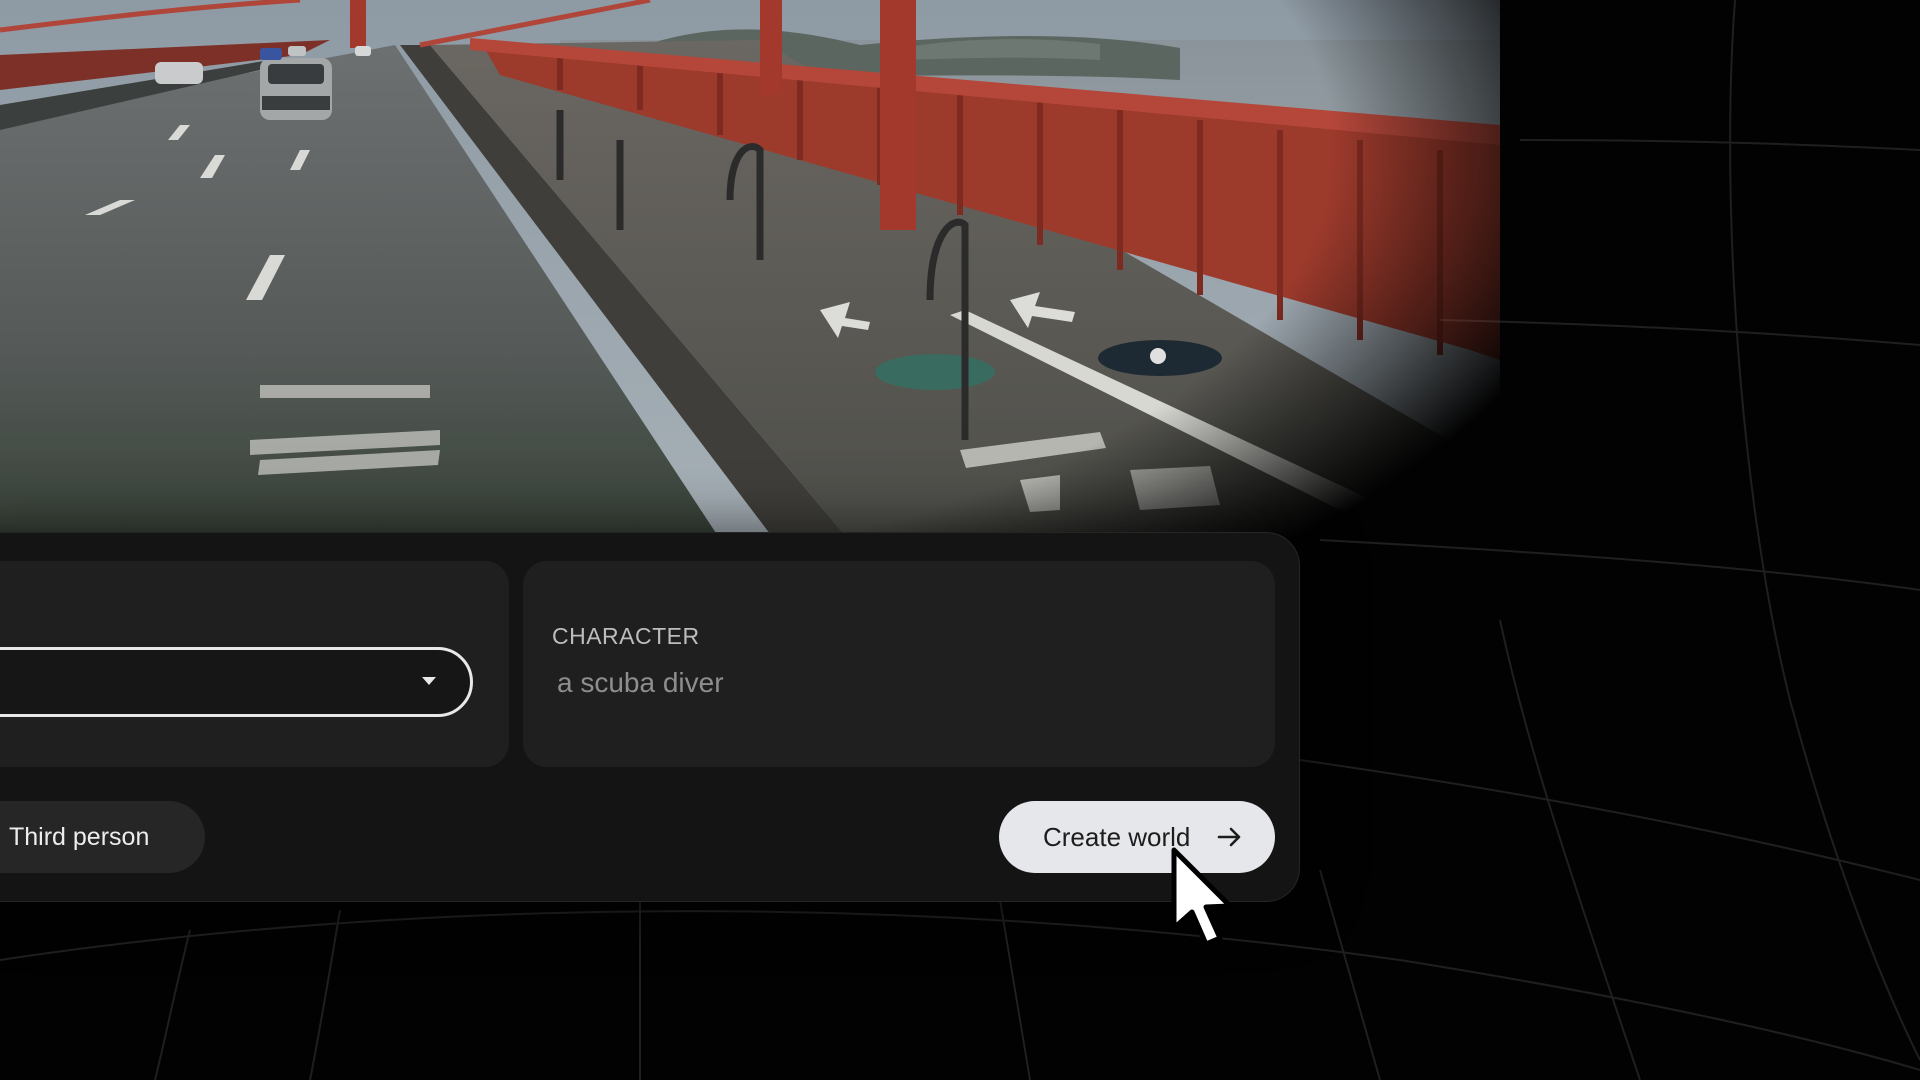 This screenshot has height=1080, width=1920. I want to click on pointer-cursor-icon, so click(1202, 897).